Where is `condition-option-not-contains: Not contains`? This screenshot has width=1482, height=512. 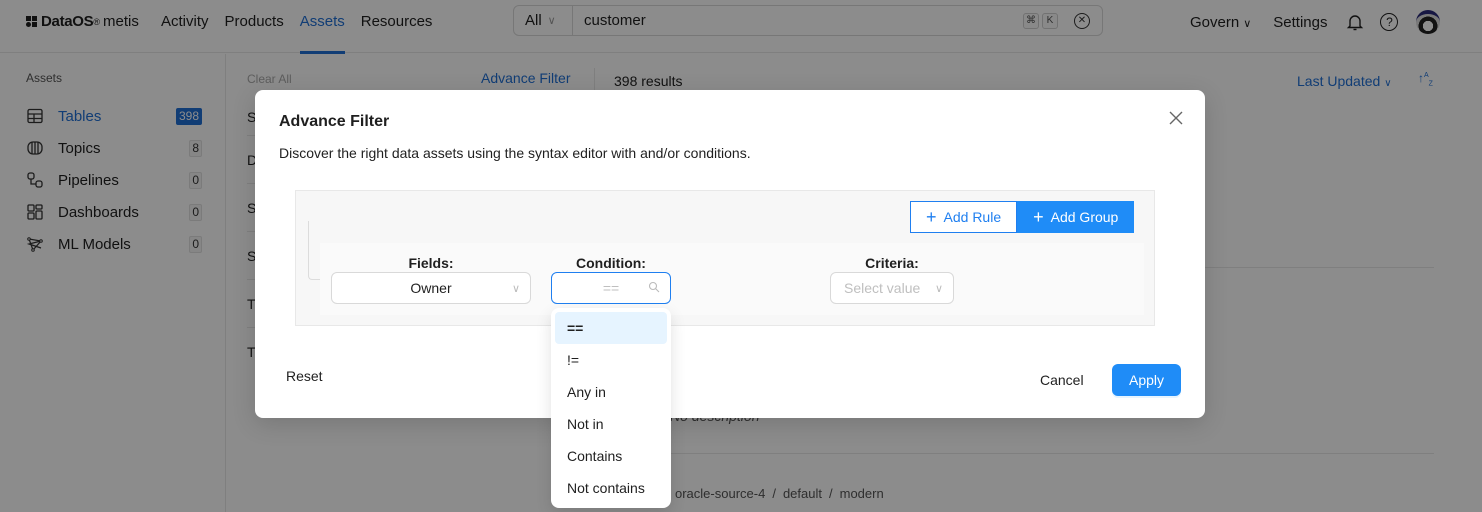
condition-option-not-contains: Not contains is located at coordinates (611, 488).